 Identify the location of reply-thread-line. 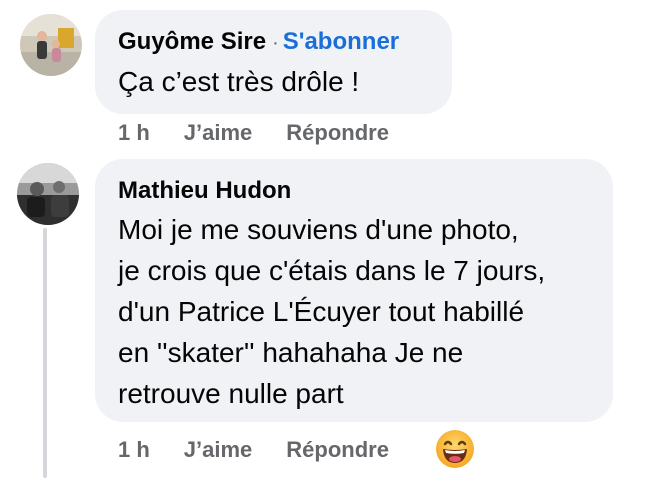
(45, 353).